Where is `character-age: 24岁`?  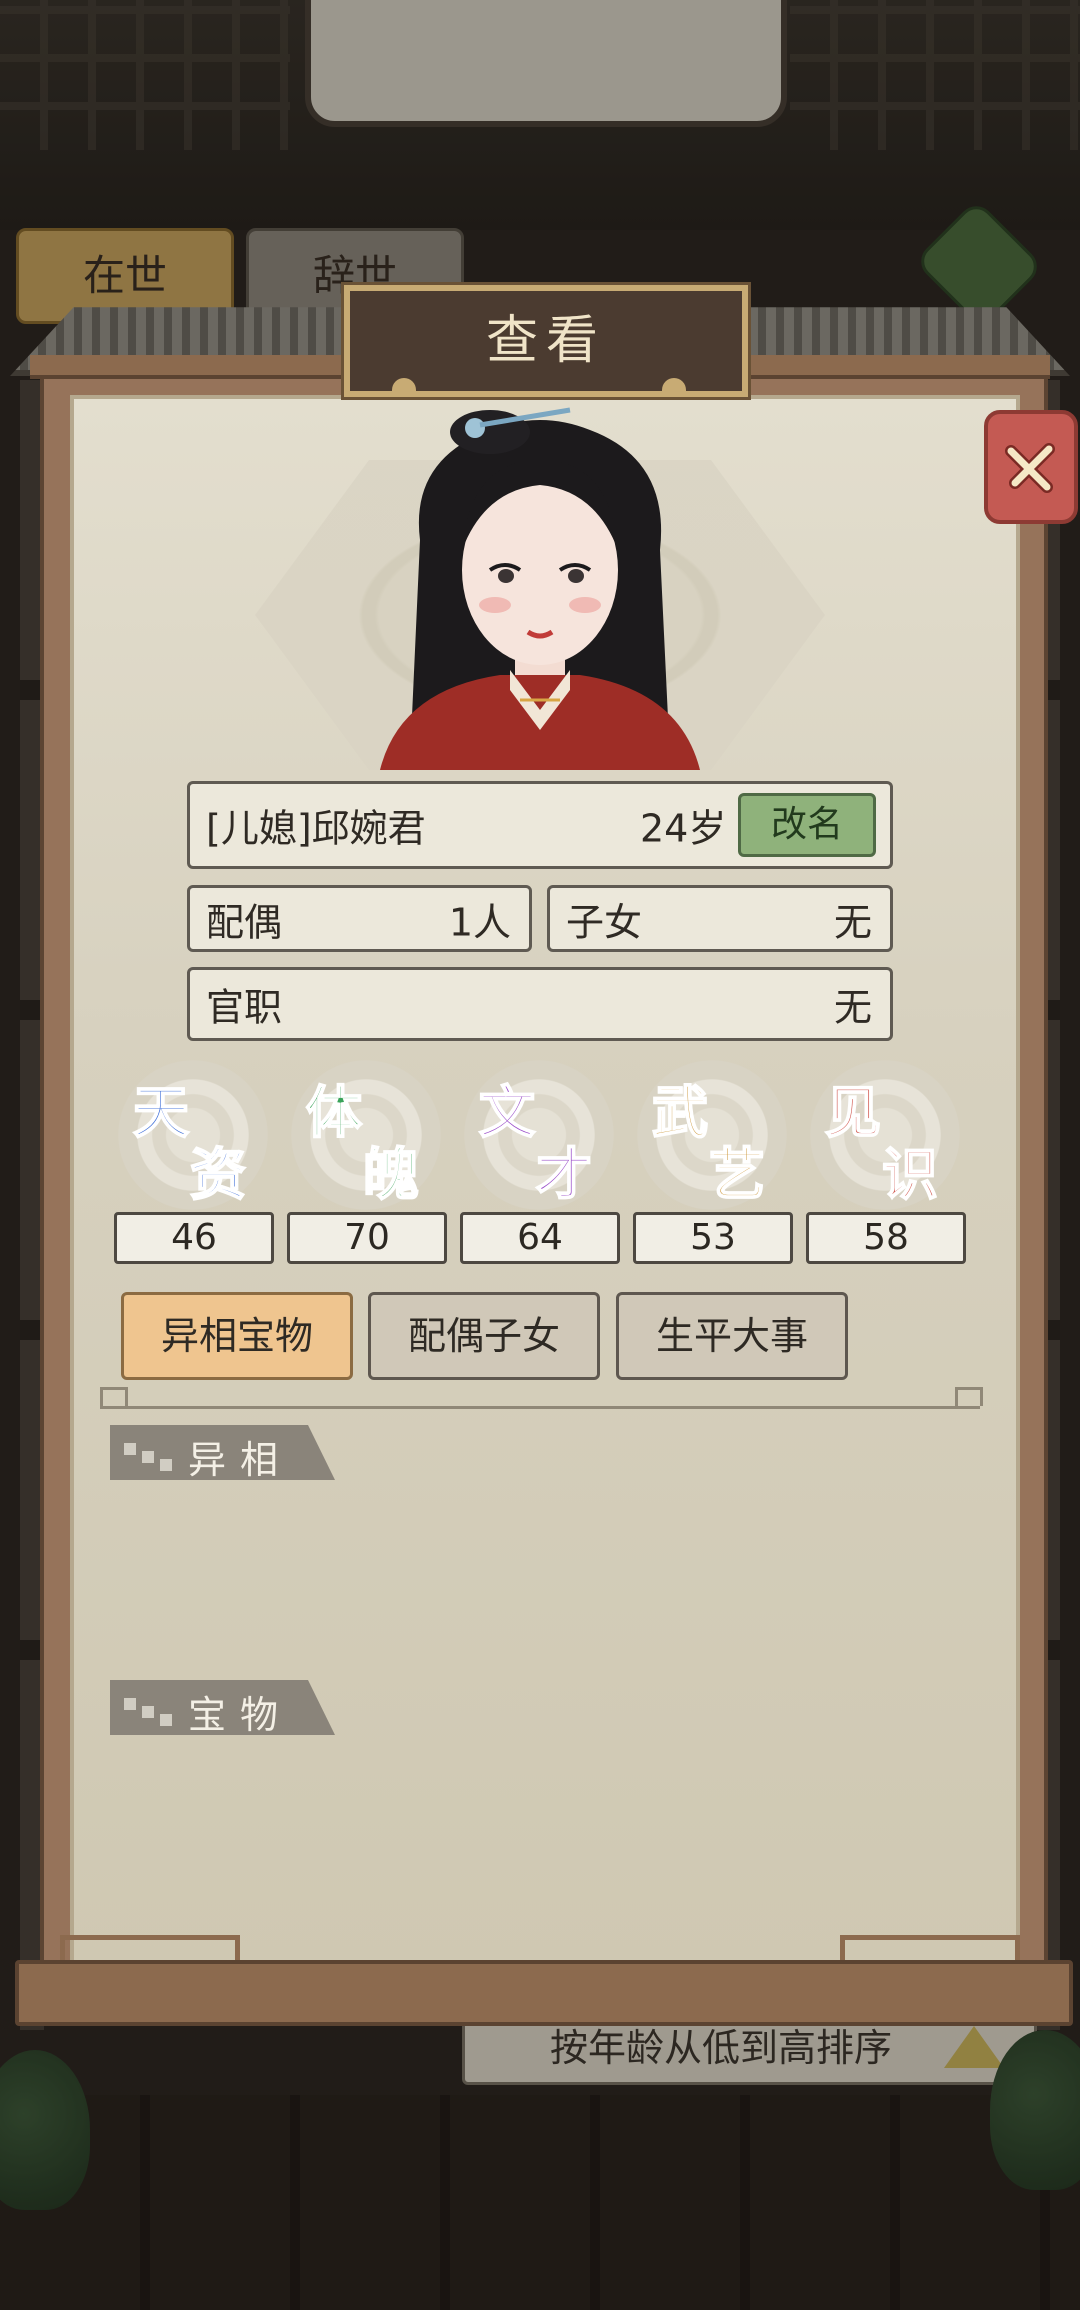 character-age: 24岁 is located at coordinates (683, 828).